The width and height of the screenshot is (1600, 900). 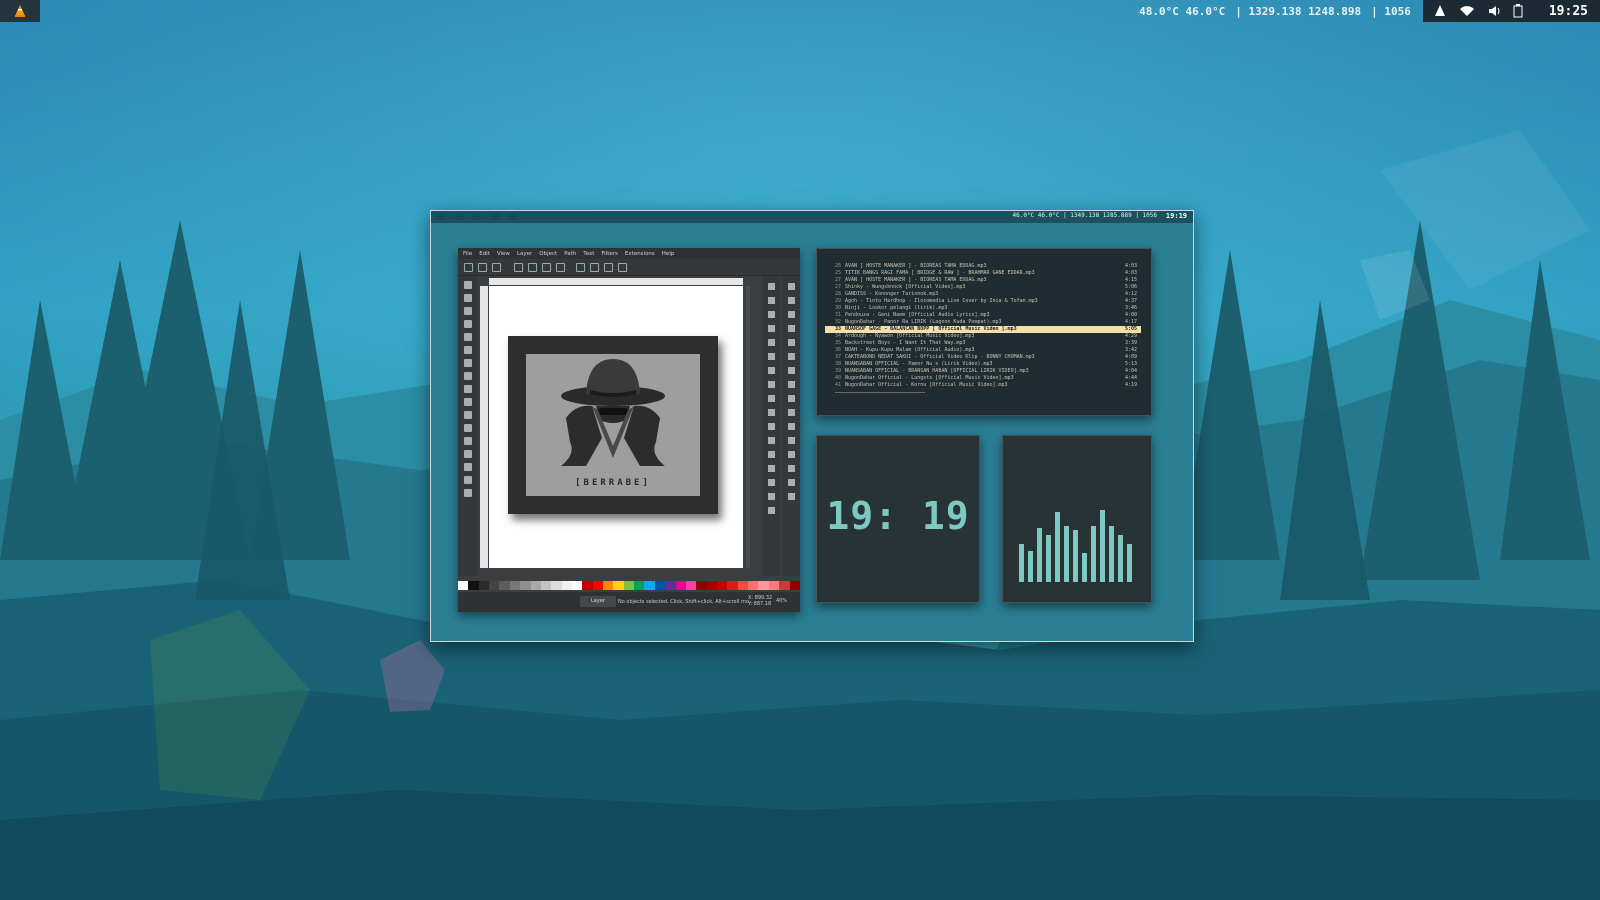 I want to click on inkscape-canvas: [BERRABE], so click(x=616, y=427).